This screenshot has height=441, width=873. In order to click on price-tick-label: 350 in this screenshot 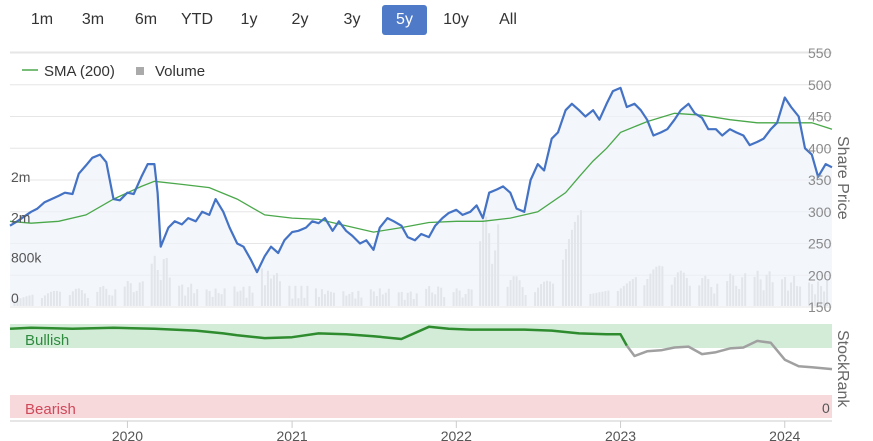, I will do `click(820, 180)`.